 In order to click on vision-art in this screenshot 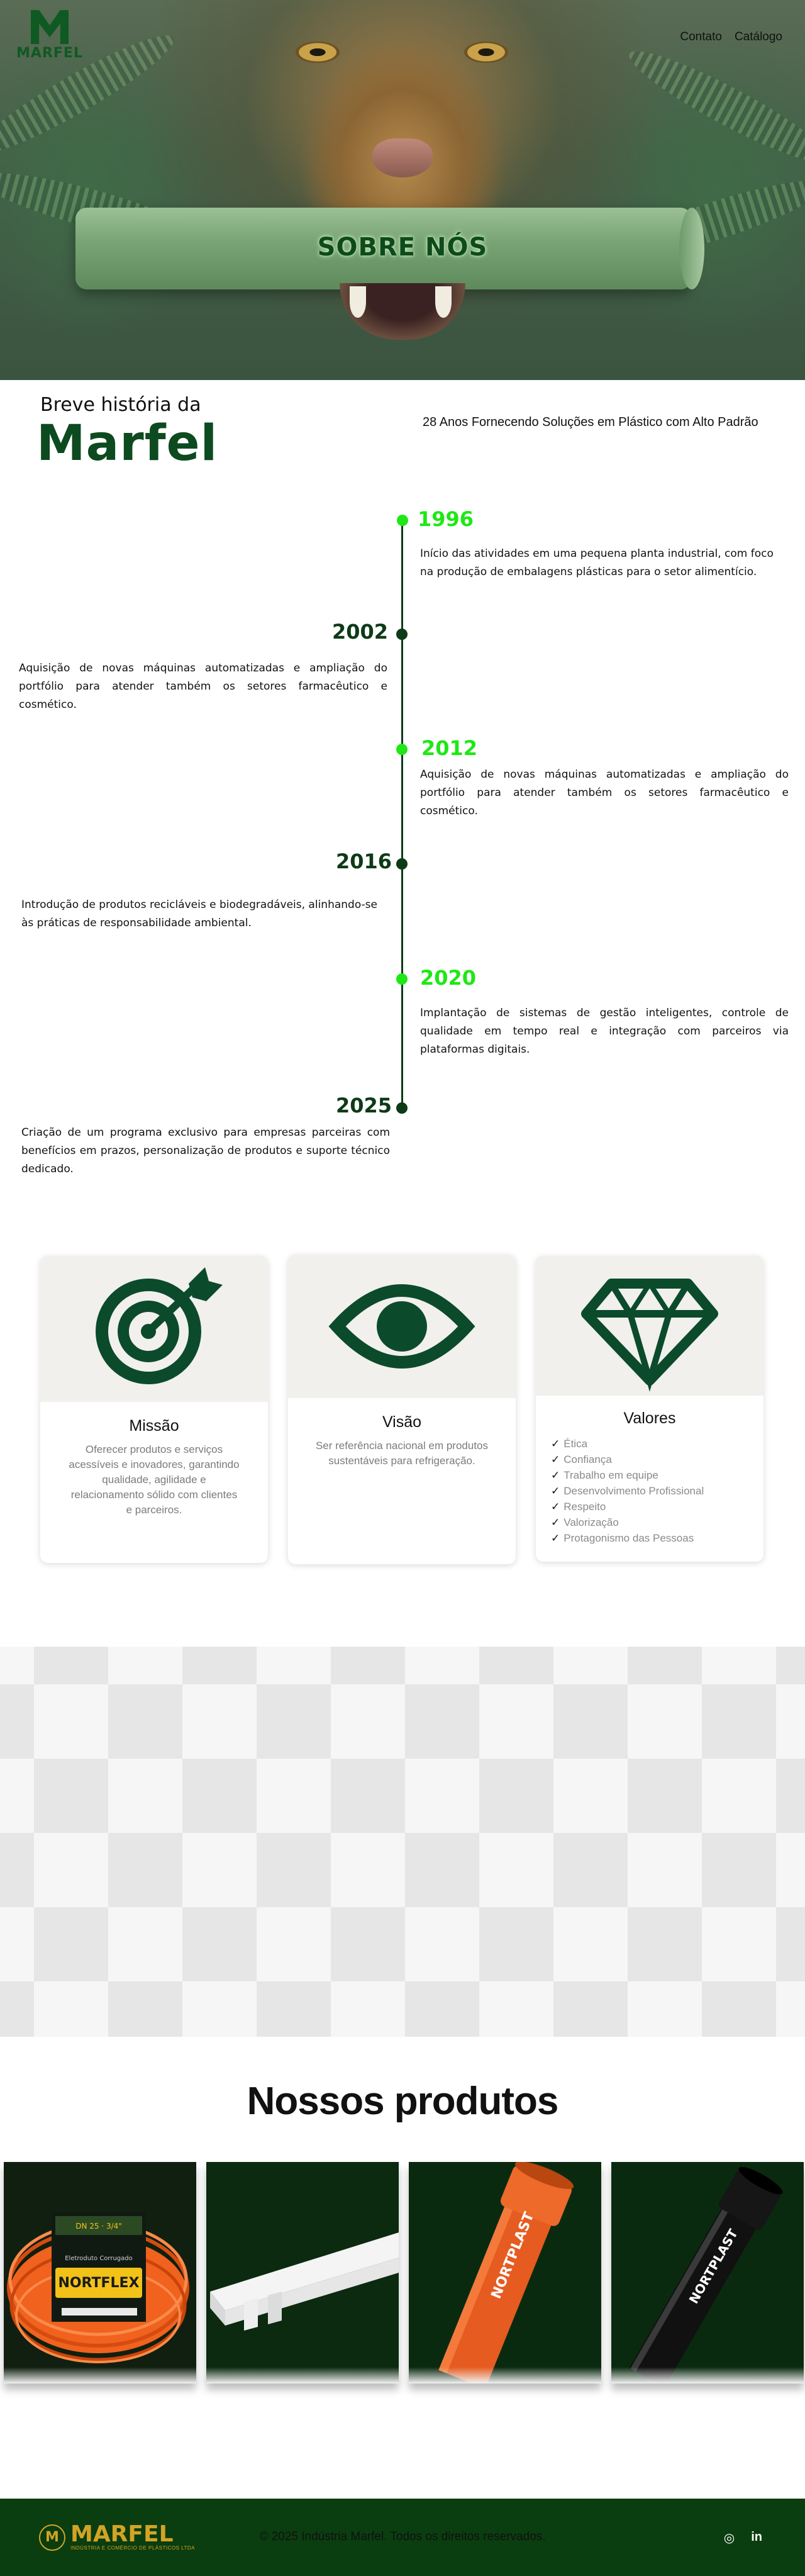, I will do `click(402, 1326)`.